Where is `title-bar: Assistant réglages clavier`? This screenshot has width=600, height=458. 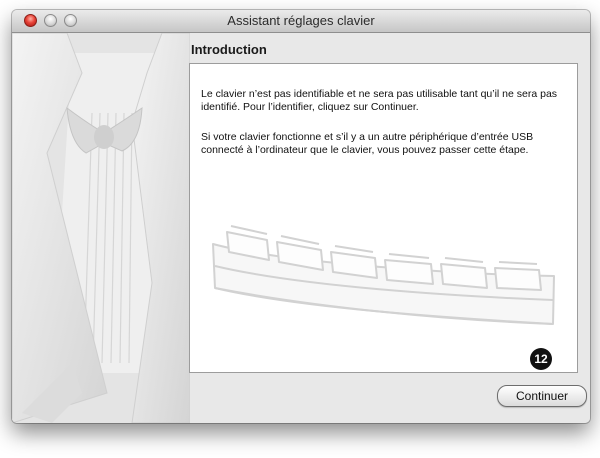 title-bar: Assistant réglages clavier is located at coordinates (301, 21).